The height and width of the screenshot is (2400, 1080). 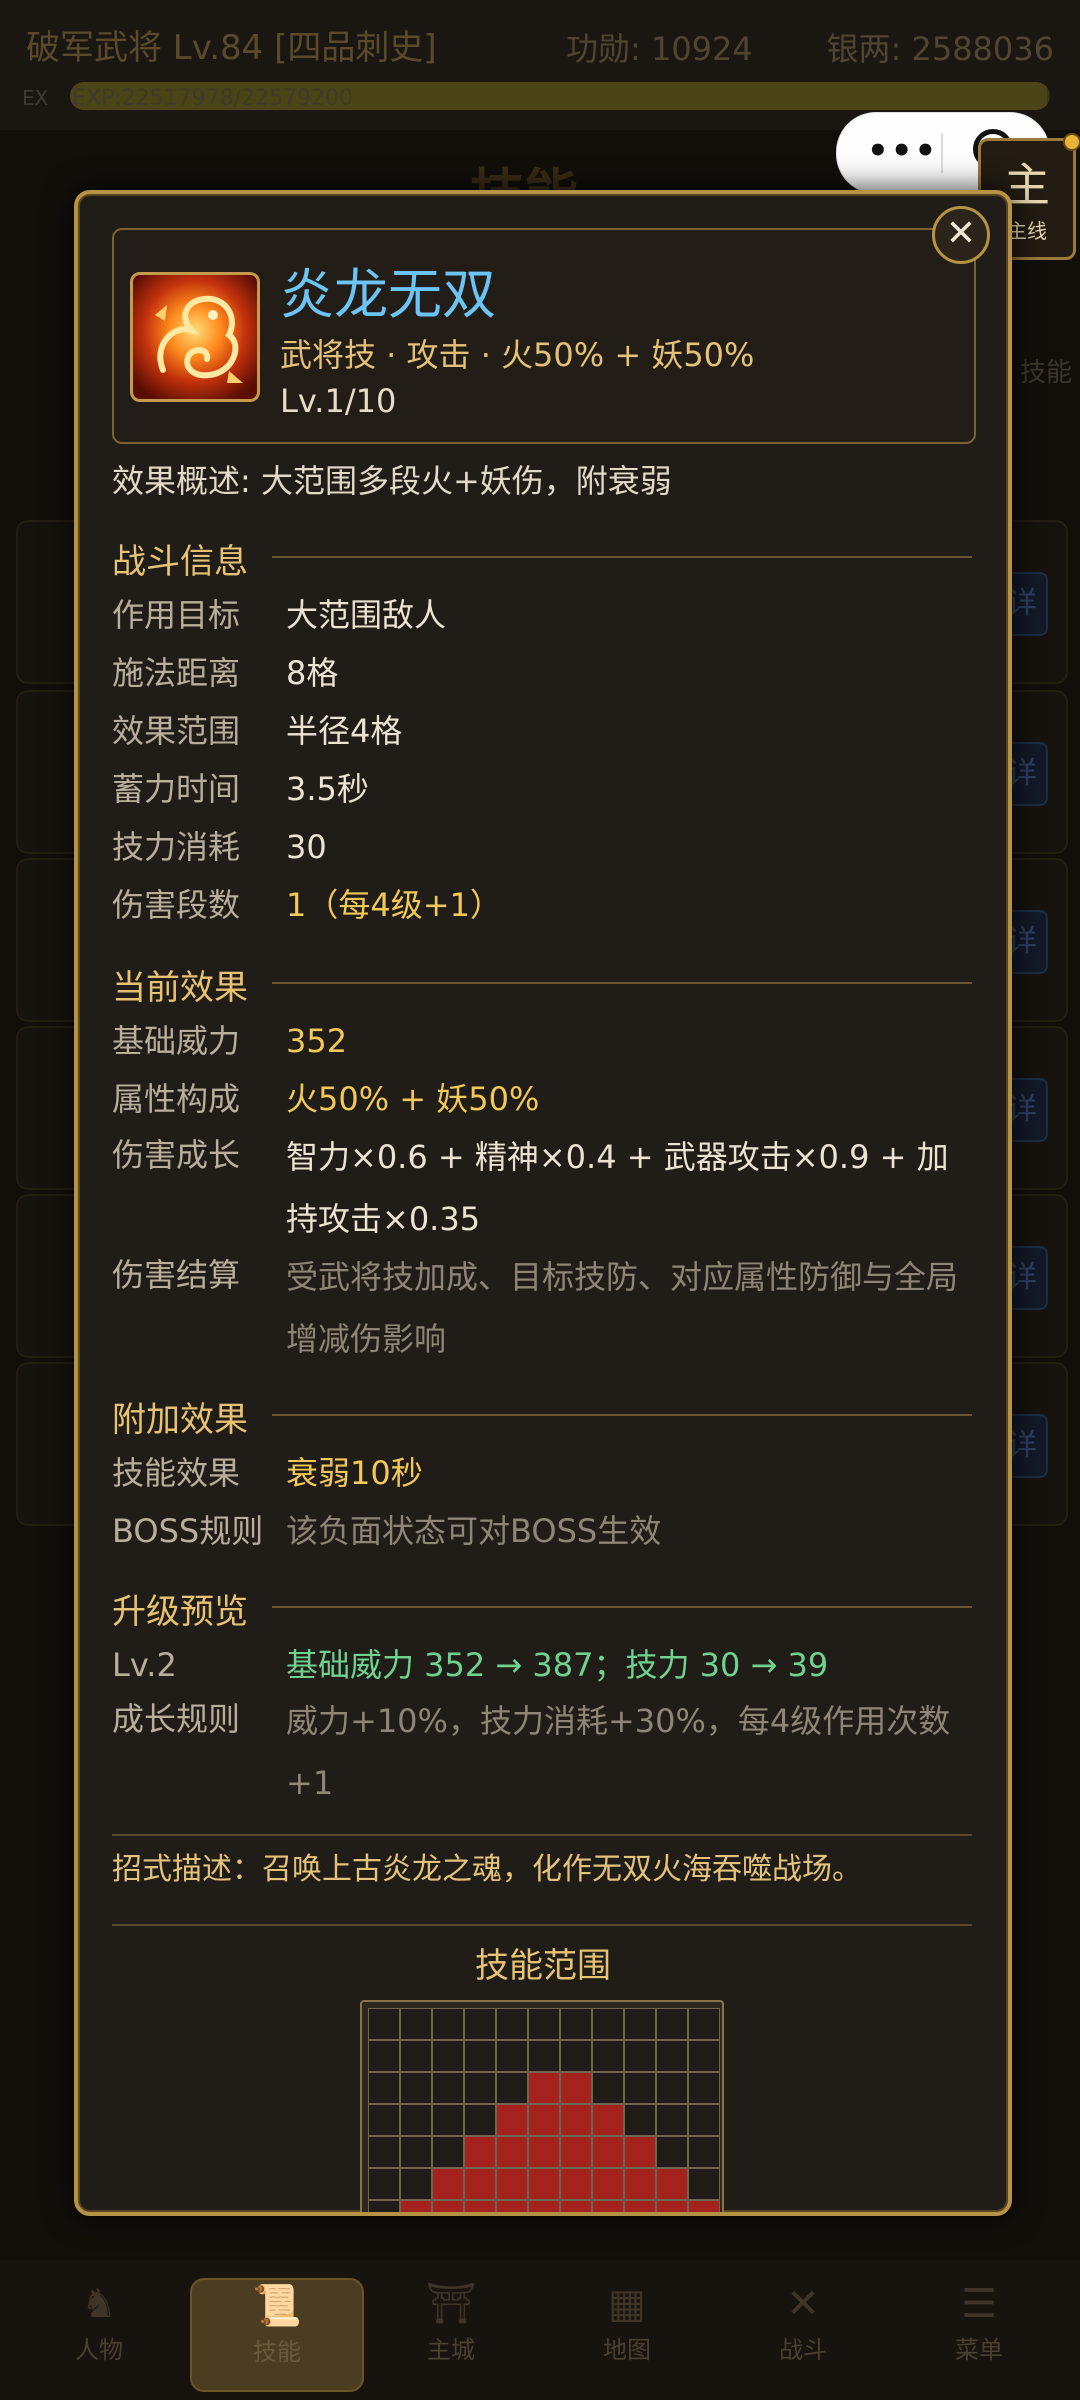 I want to click on skills-tab: 技能, so click(x=1050, y=377).